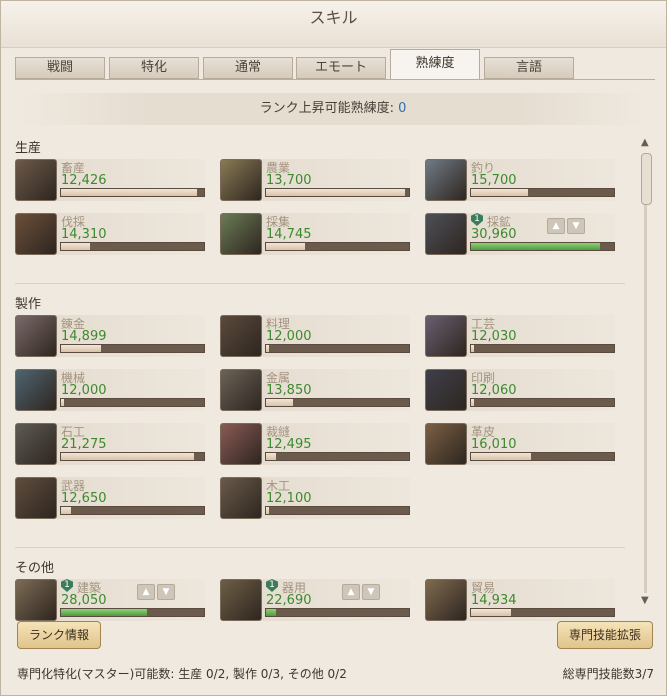  I want to click on tab-0: 戦闘, so click(60, 68).